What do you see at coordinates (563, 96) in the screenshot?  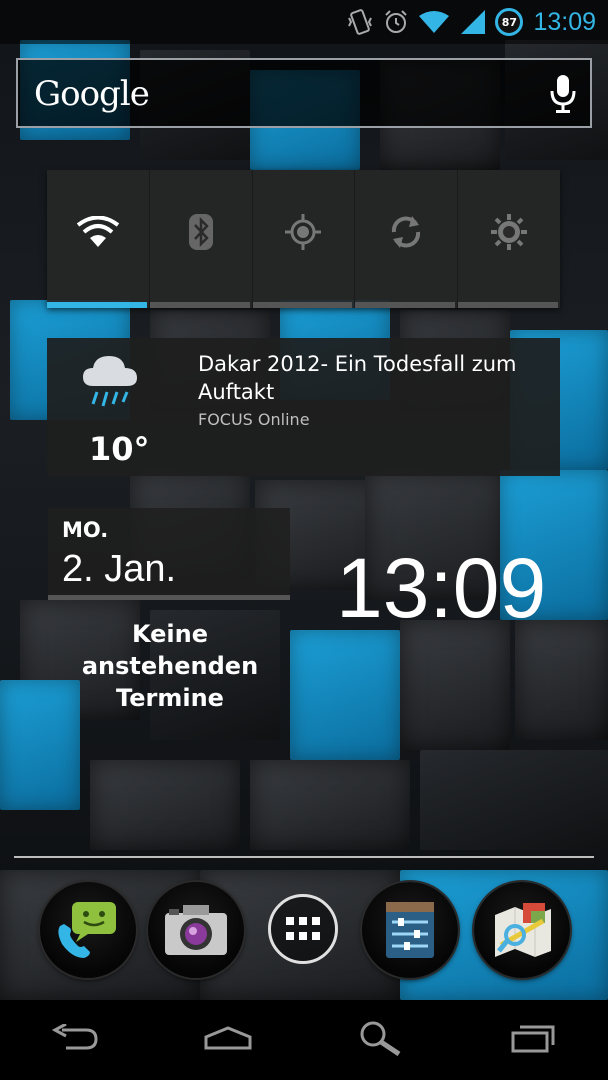 I see `mic-icon` at bounding box center [563, 96].